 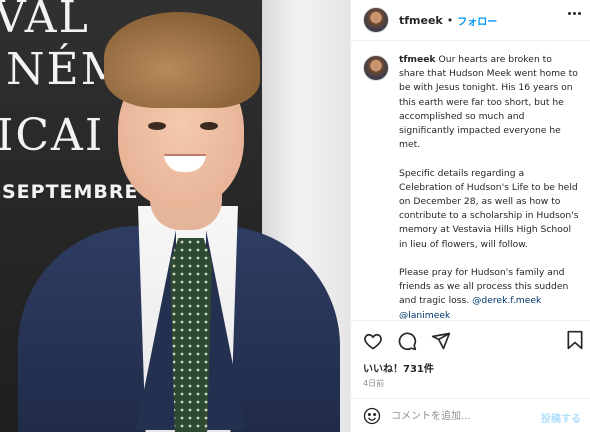 I want to click on caption-mention-derek: @derek.f.meek, so click(x=506, y=300).